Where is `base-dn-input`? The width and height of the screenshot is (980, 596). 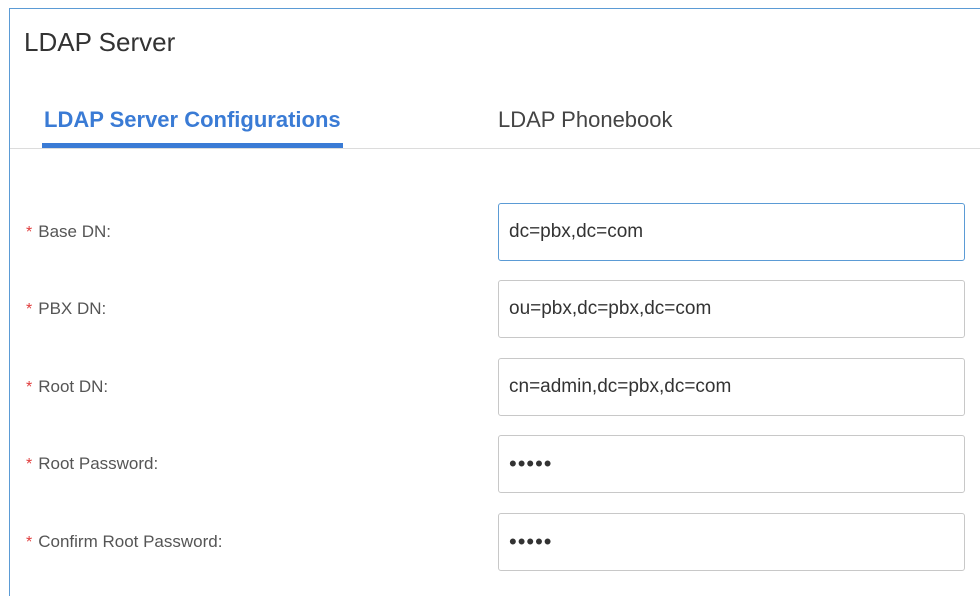
base-dn-input is located at coordinates (731, 232).